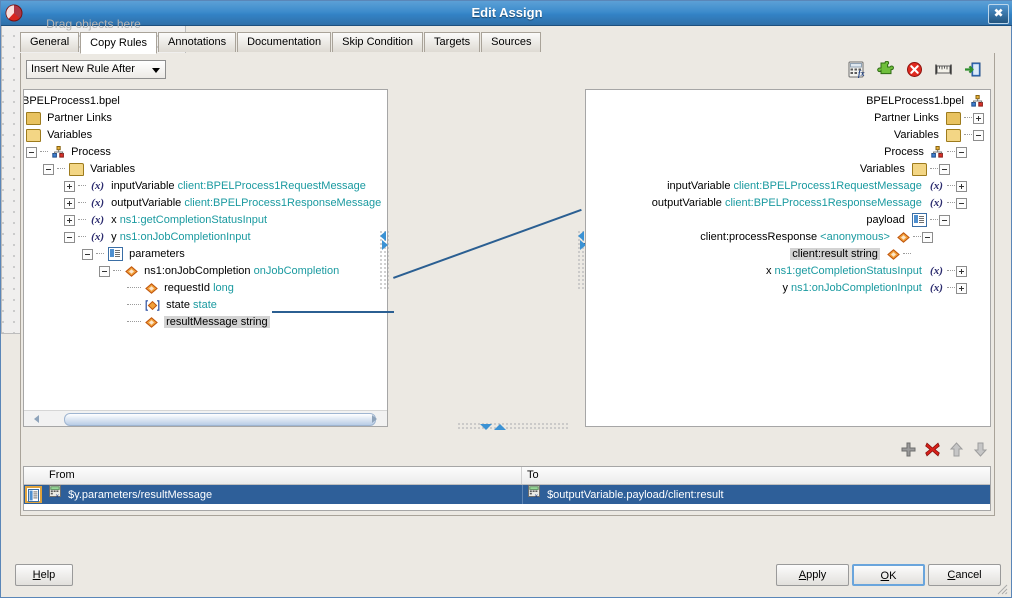  I want to click on scroll-left-icon, so click(36, 419).